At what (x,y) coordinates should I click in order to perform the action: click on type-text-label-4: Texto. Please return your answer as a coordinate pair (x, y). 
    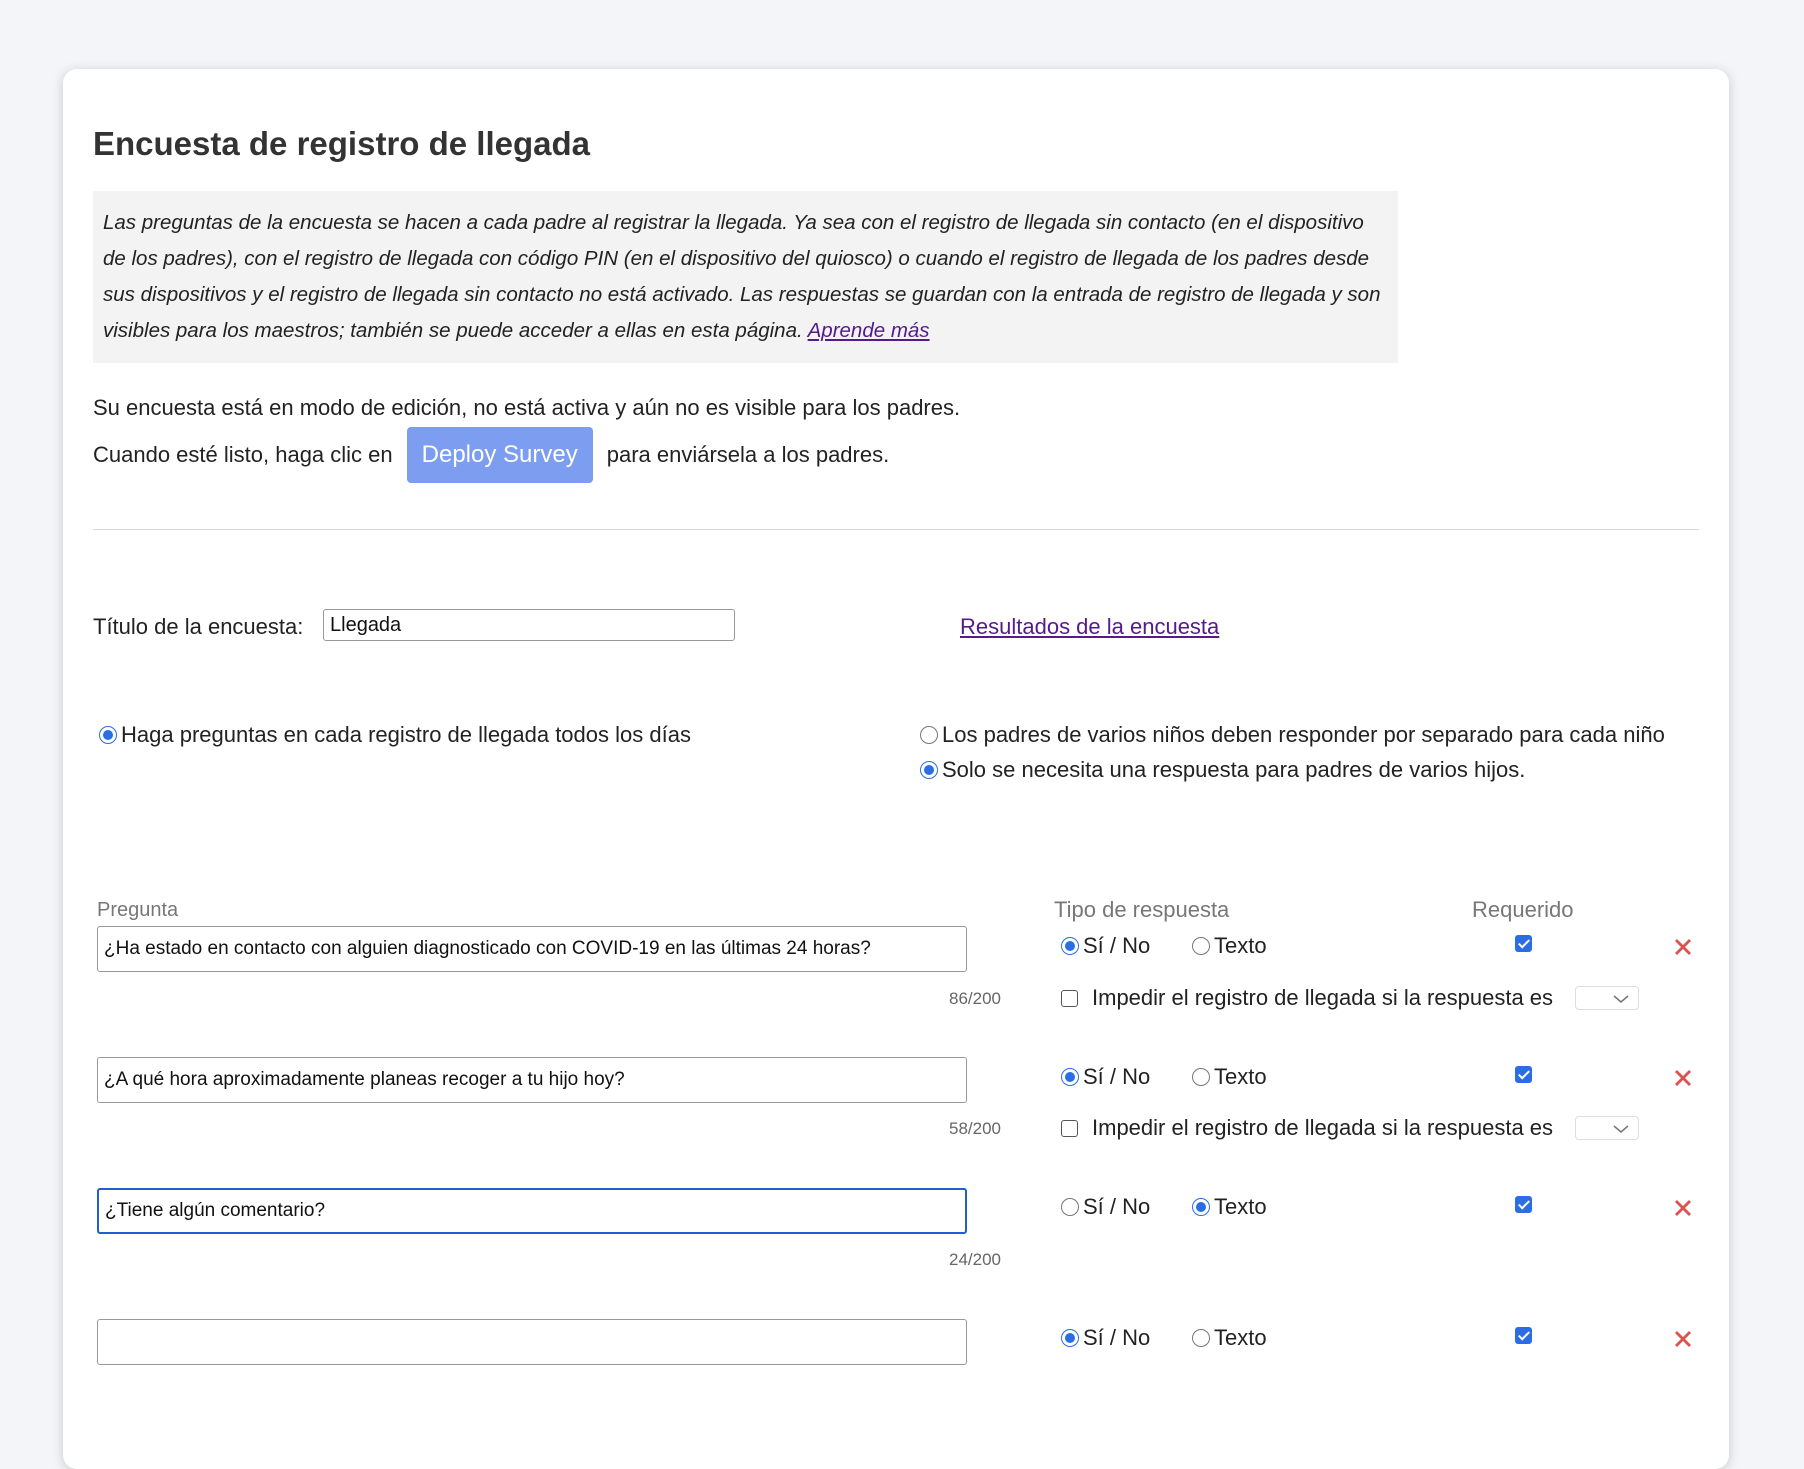
    Looking at the image, I should click on (1240, 1337).